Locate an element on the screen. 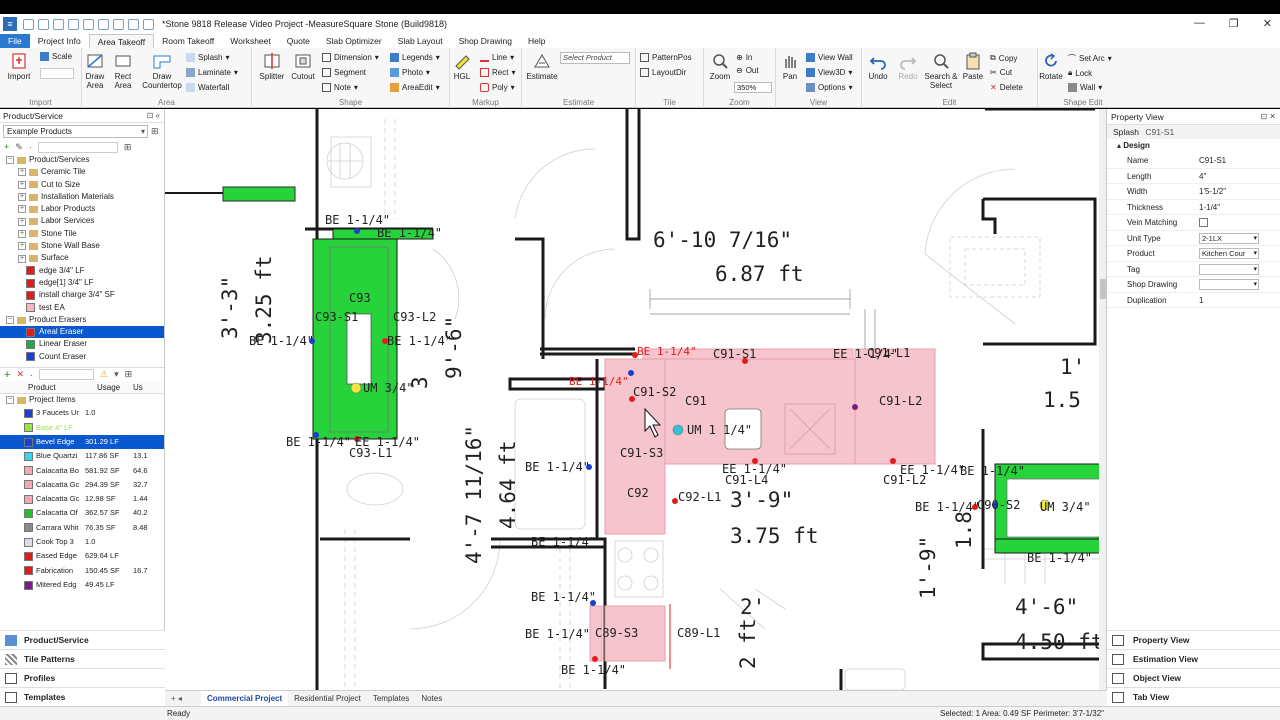 This screenshot has width=1280, height=720. product-catalog-dropdown: Example Products is located at coordinates (75, 131).